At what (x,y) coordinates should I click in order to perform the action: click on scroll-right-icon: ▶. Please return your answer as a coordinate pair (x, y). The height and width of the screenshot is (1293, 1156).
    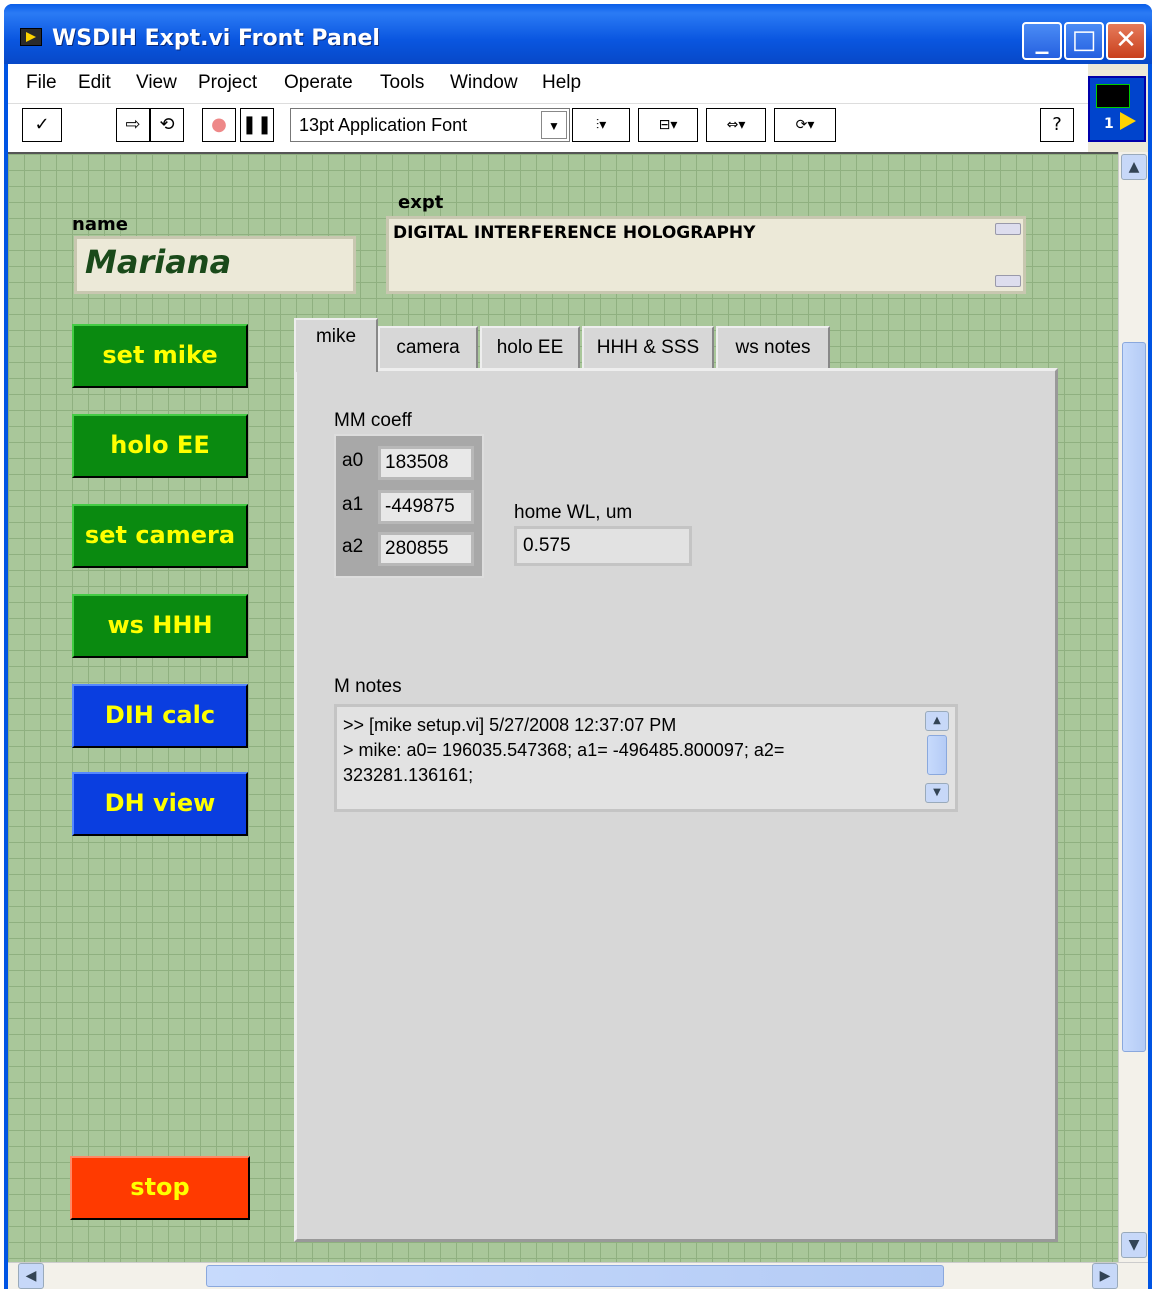
    Looking at the image, I should click on (1105, 1276).